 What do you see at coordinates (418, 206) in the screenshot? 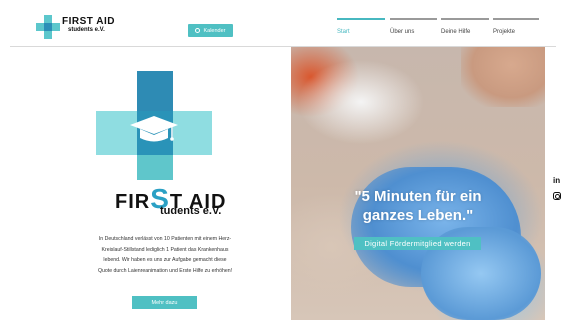
I see `hero-quote: "5 Minuten für ein ganzes Leben."` at bounding box center [418, 206].